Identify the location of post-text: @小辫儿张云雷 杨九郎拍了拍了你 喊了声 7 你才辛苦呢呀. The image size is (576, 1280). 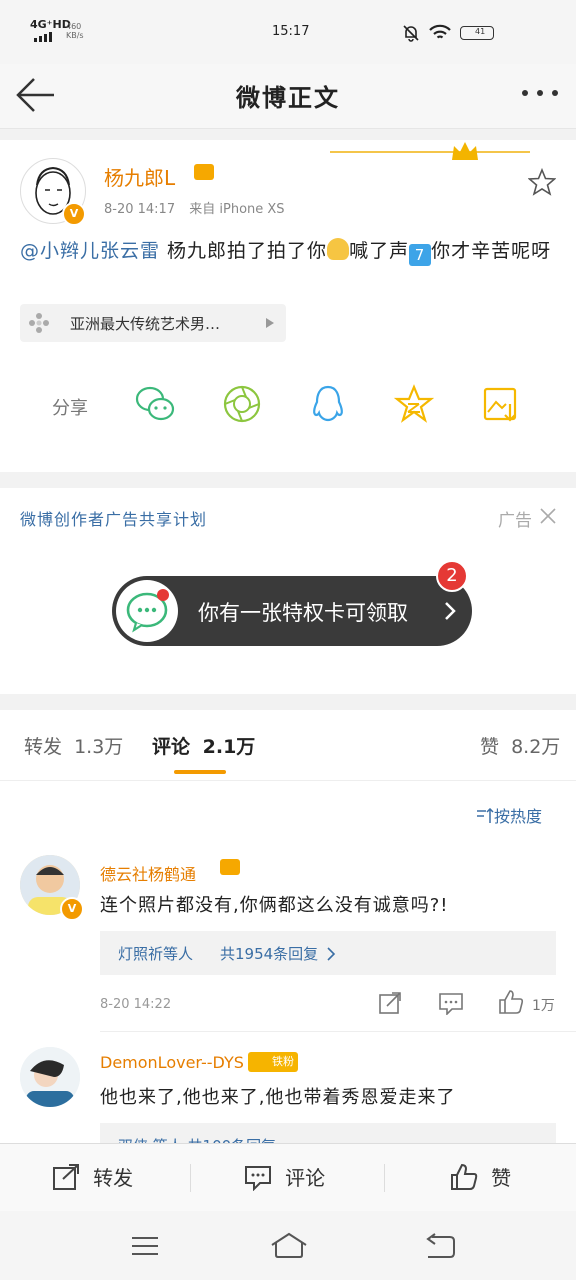
(290, 251).